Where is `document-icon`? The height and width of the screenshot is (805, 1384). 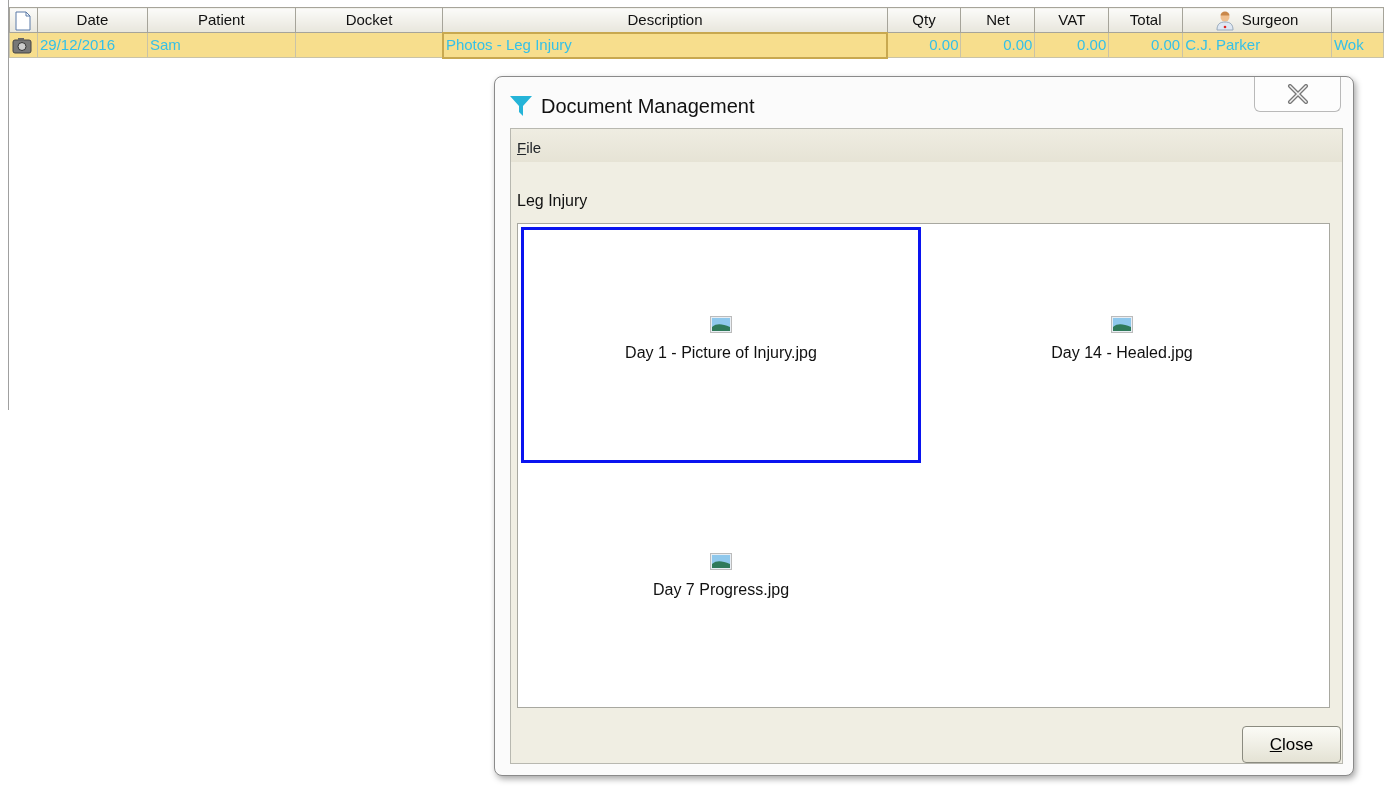
document-icon is located at coordinates (23, 20).